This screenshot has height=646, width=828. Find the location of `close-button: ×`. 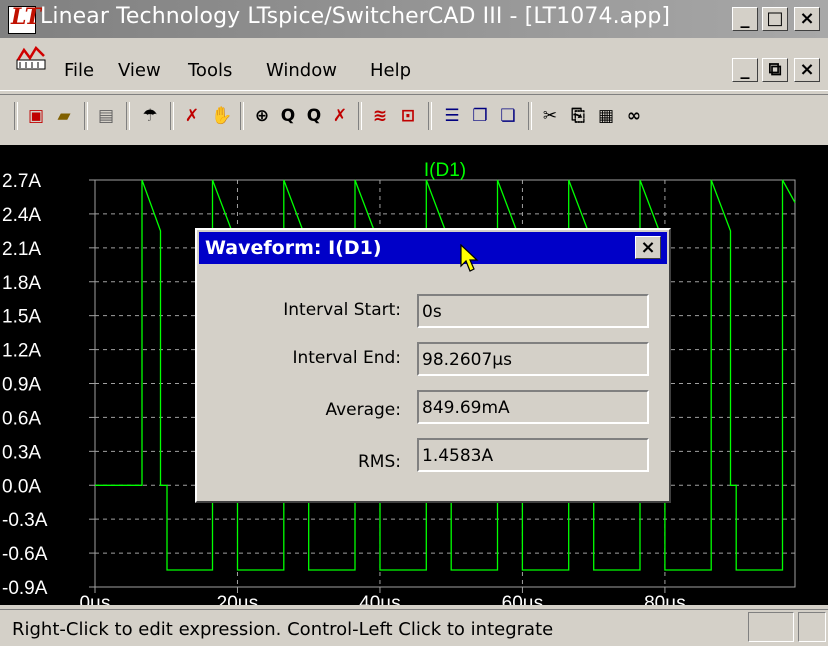

close-button: × is located at coordinates (807, 19).